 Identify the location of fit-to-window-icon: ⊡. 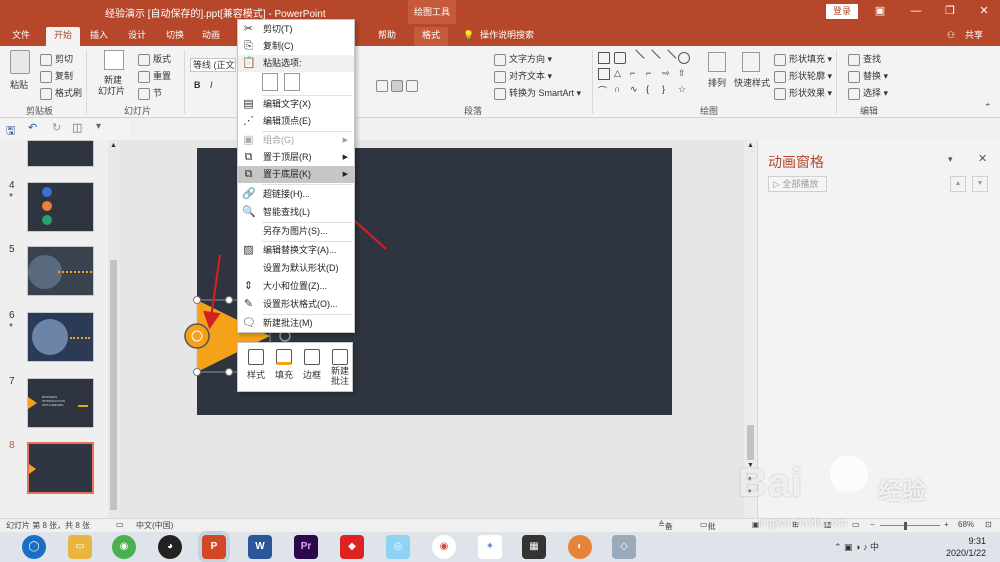
(988, 524).